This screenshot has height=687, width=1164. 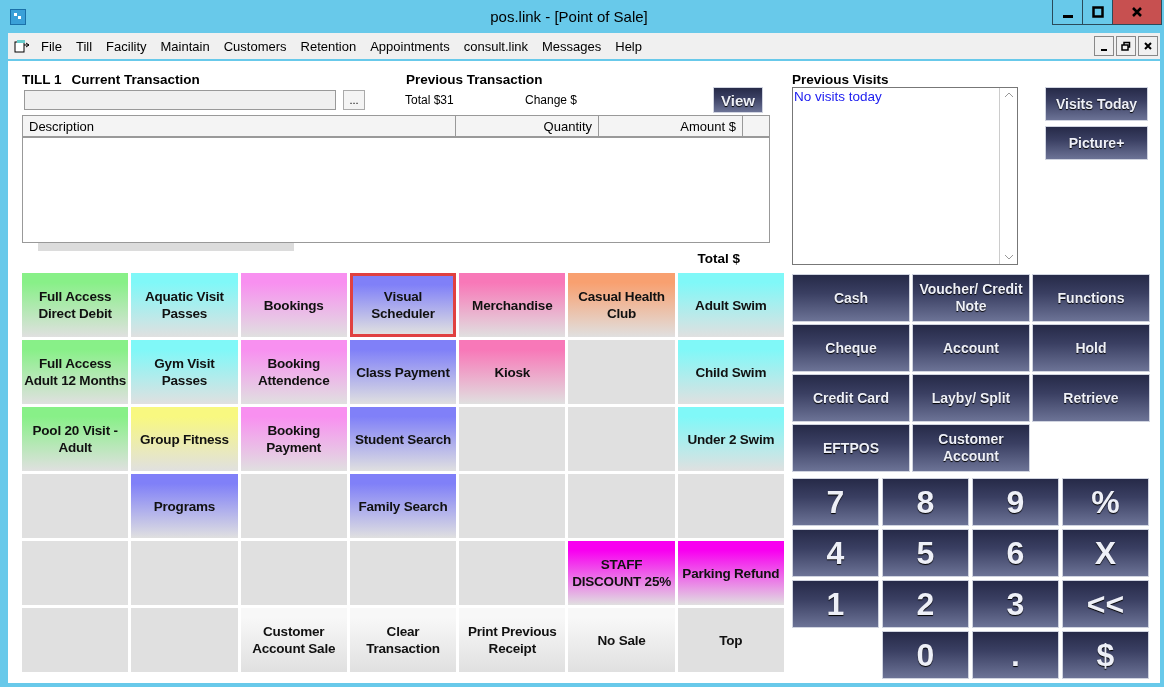 What do you see at coordinates (328, 46) in the screenshot?
I see `menu-item: Retention` at bounding box center [328, 46].